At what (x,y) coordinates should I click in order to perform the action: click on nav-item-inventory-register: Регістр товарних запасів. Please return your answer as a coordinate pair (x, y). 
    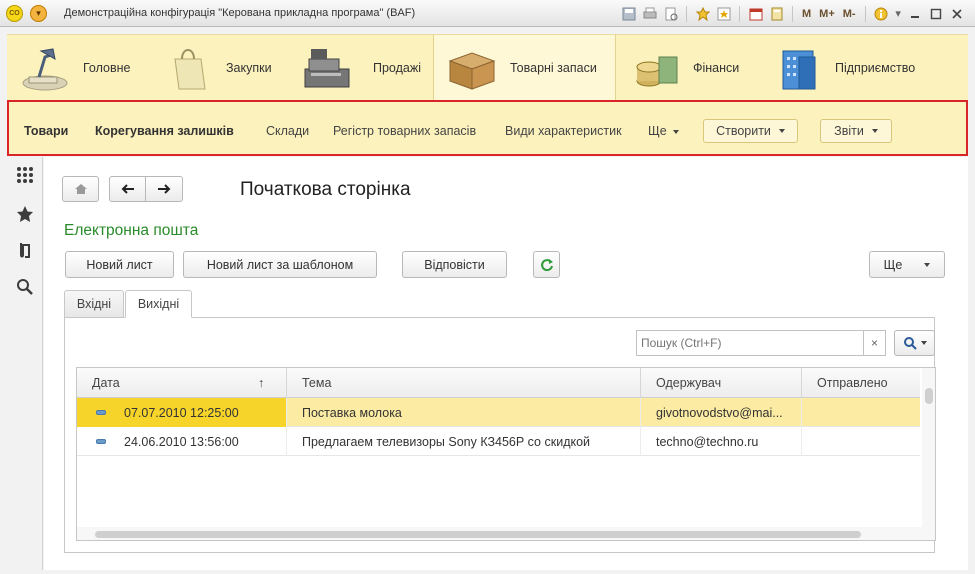
    Looking at the image, I should click on (404, 131).